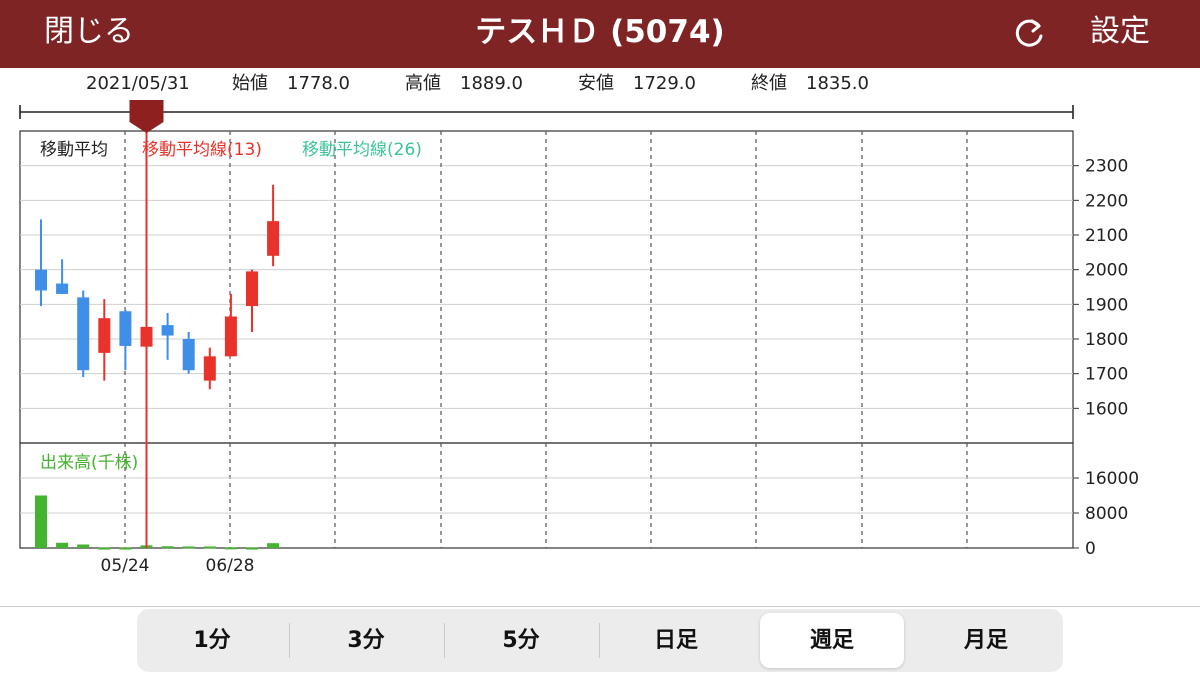 The height and width of the screenshot is (675, 1200). I want to click on bottom-divider, so click(600, 606).